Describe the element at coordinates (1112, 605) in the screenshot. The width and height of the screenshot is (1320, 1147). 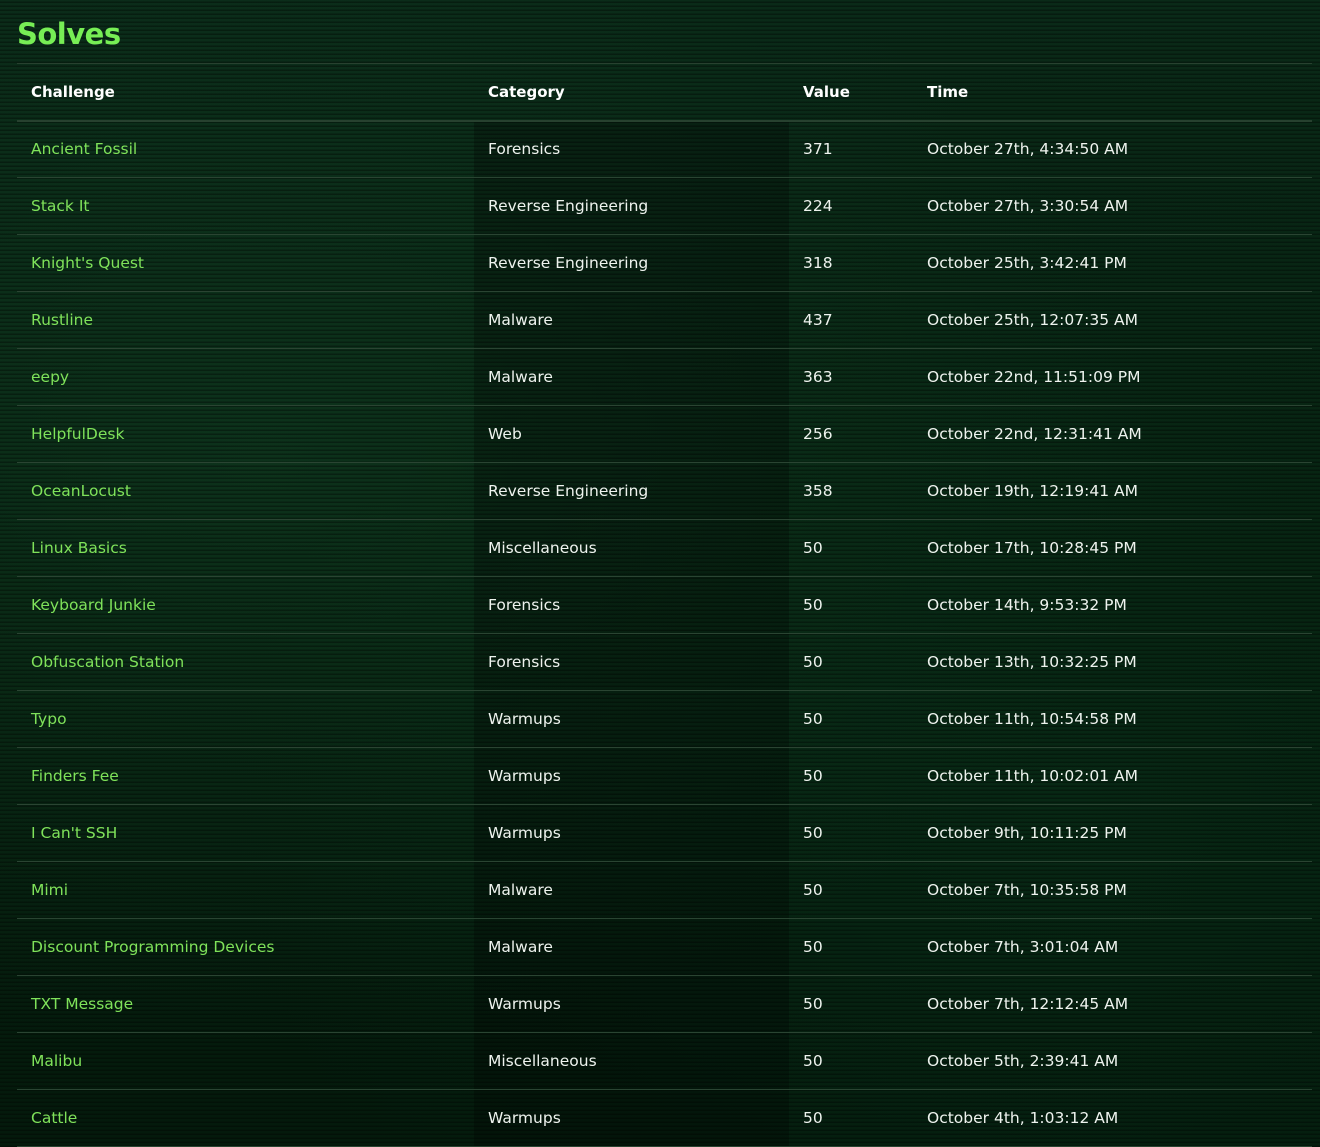
I see `cell-time: October 14th, 9:53:32 PM` at that location.